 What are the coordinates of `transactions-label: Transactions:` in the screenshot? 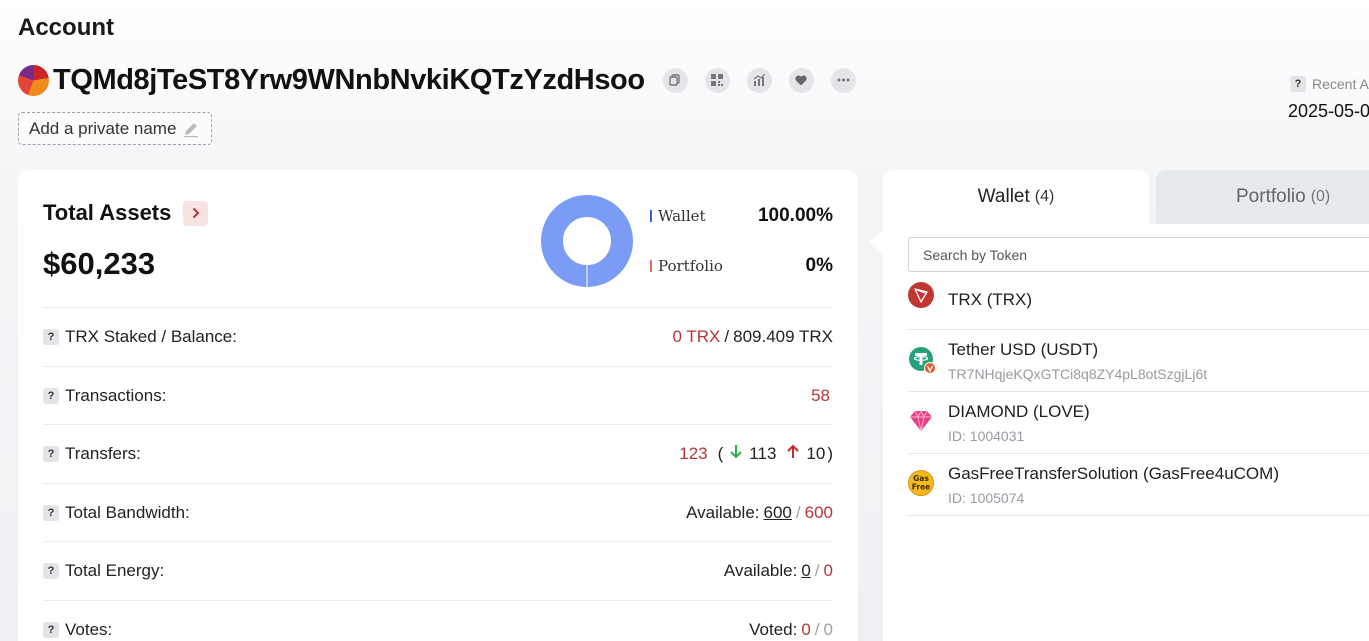 It's located at (116, 395).